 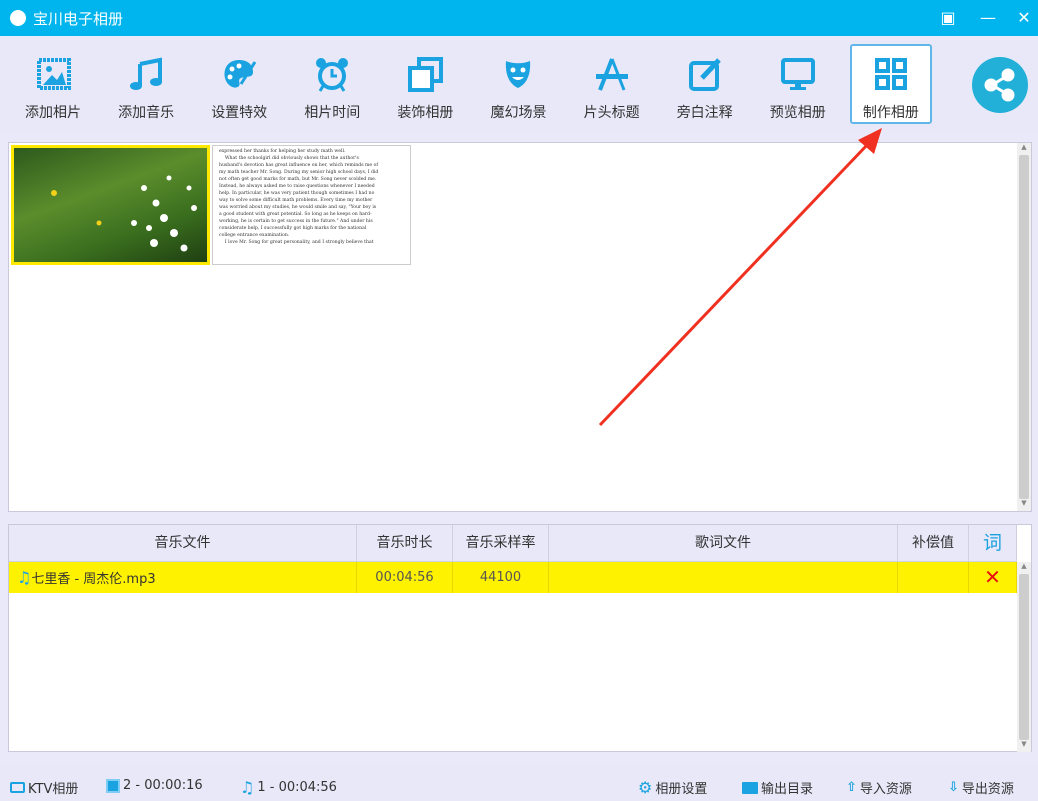 What do you see at coordinates (183, 577) in the screenshot?
I see `music-file-cell: ♫七里香 - 周杰伦.mp3` at bounding box center [183, 577].